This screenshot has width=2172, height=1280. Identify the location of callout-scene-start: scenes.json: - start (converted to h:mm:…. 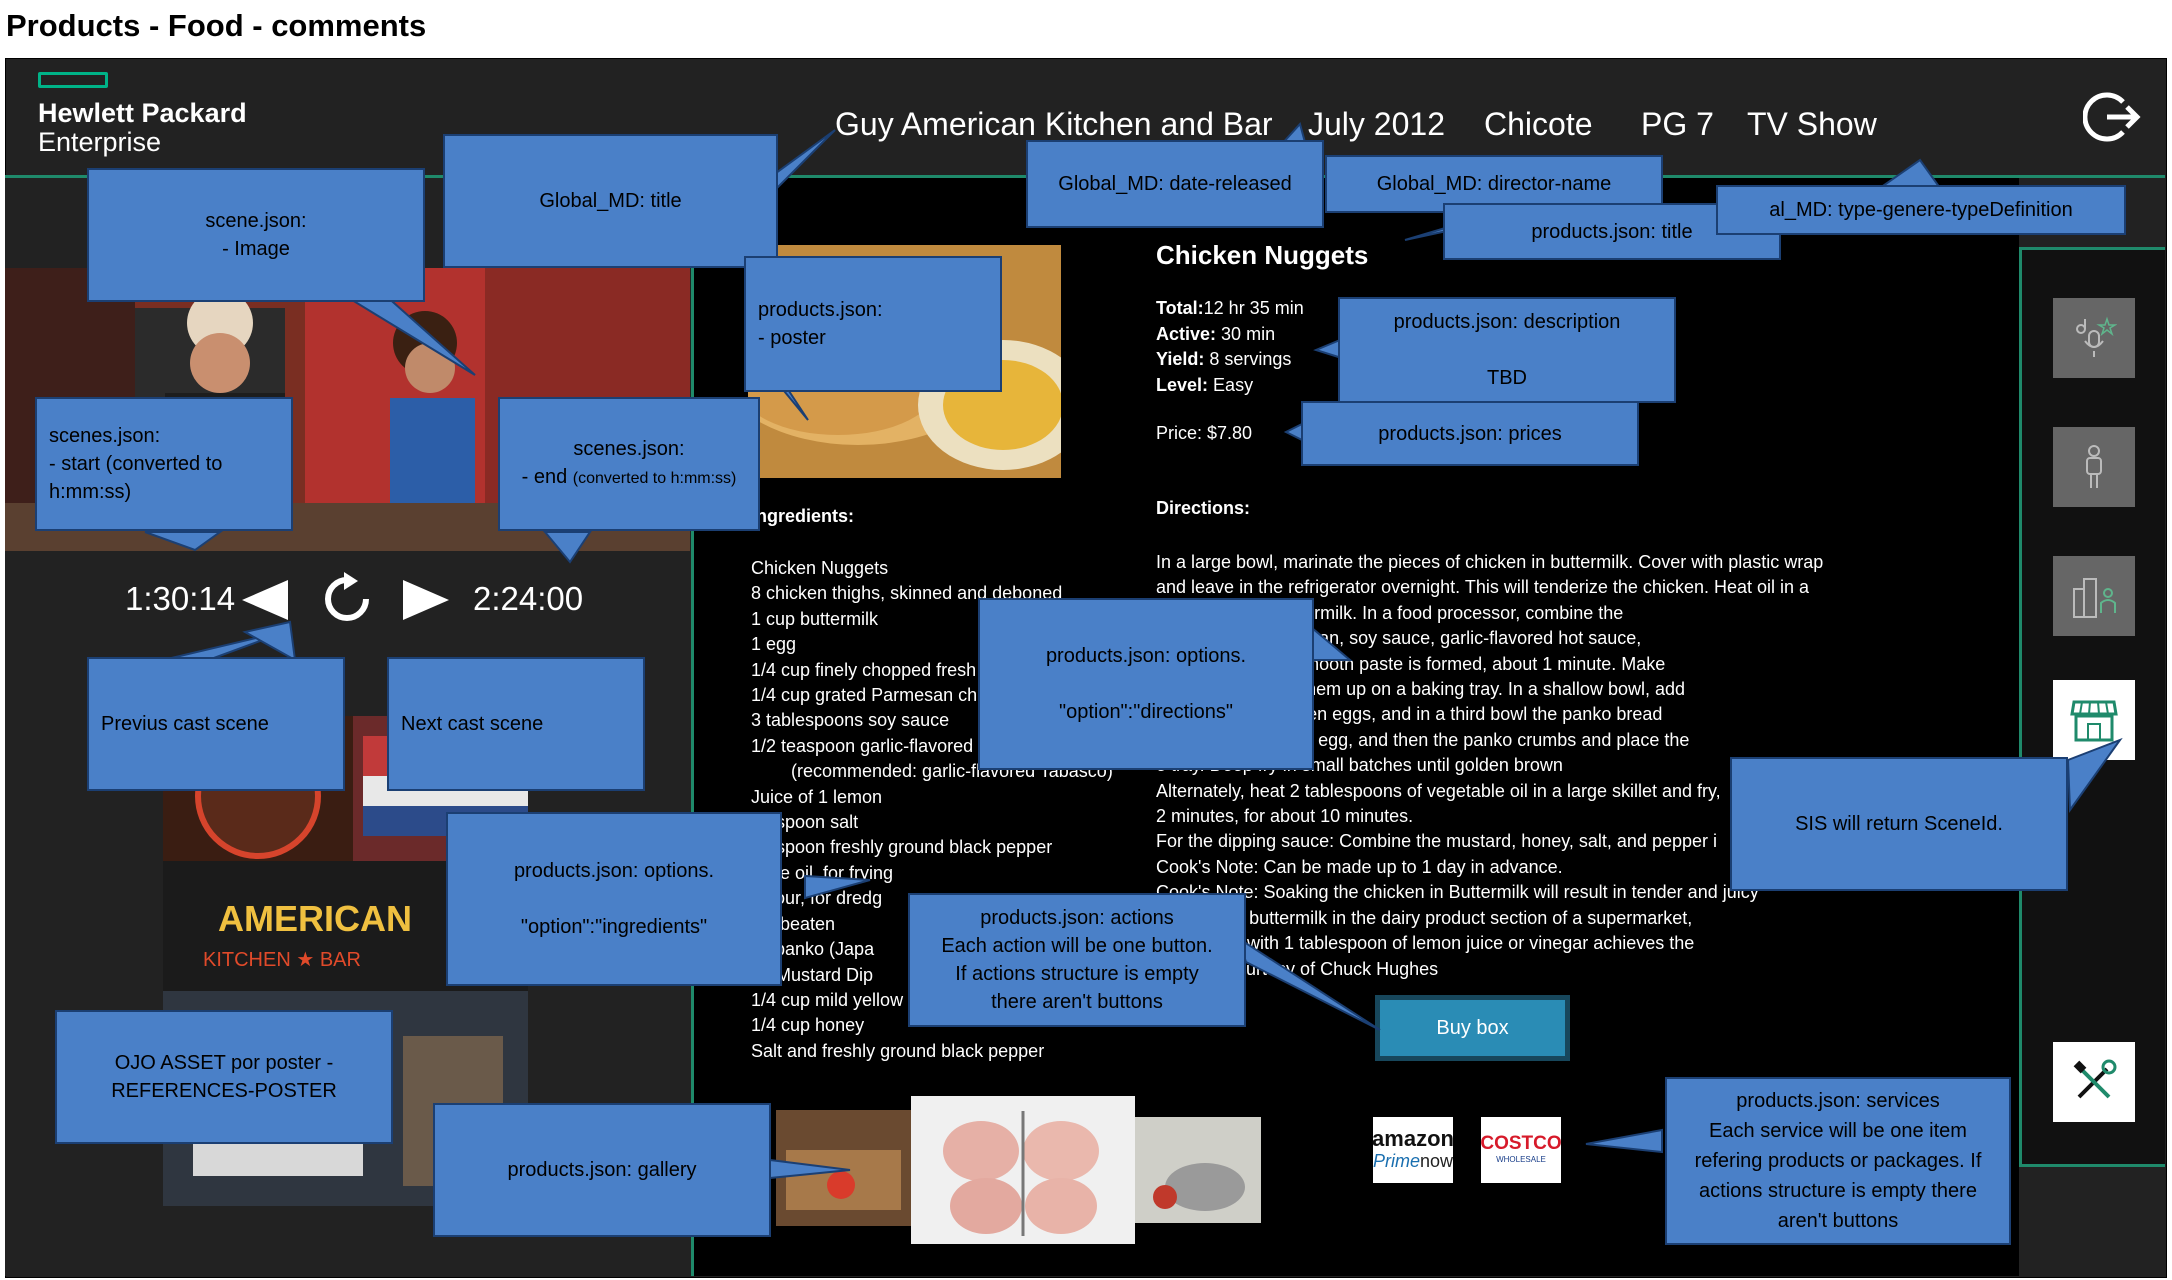
(164, 464).